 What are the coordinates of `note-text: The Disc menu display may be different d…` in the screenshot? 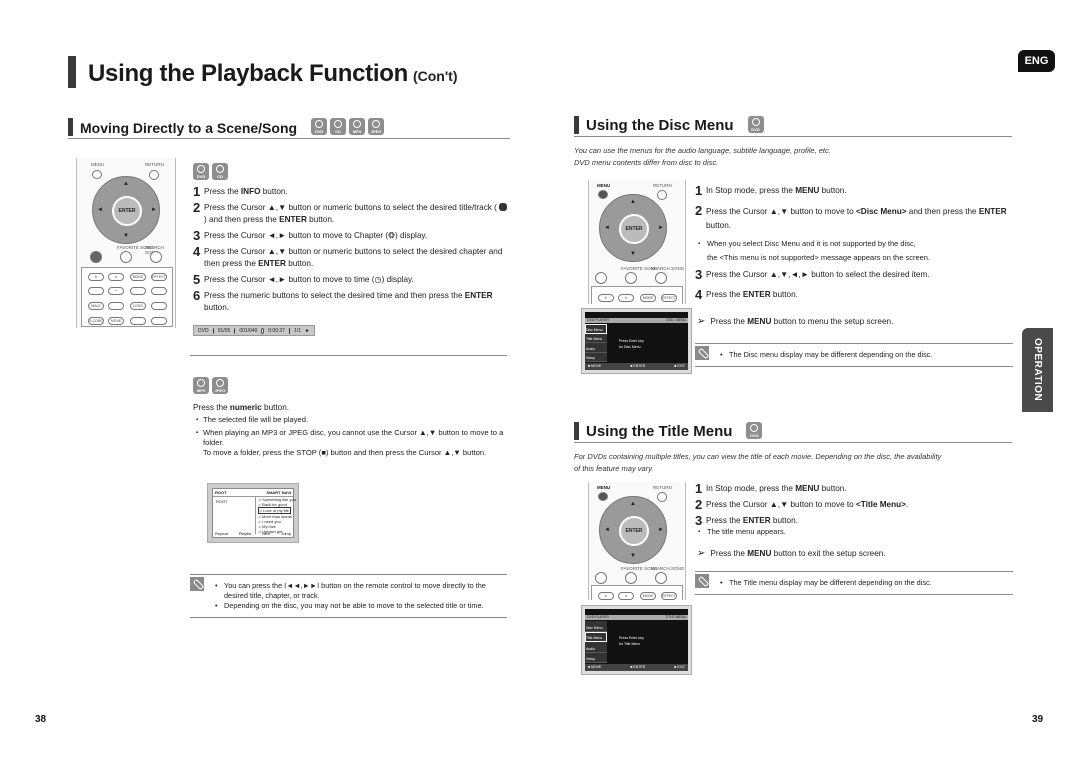 It's located at (826, 353).